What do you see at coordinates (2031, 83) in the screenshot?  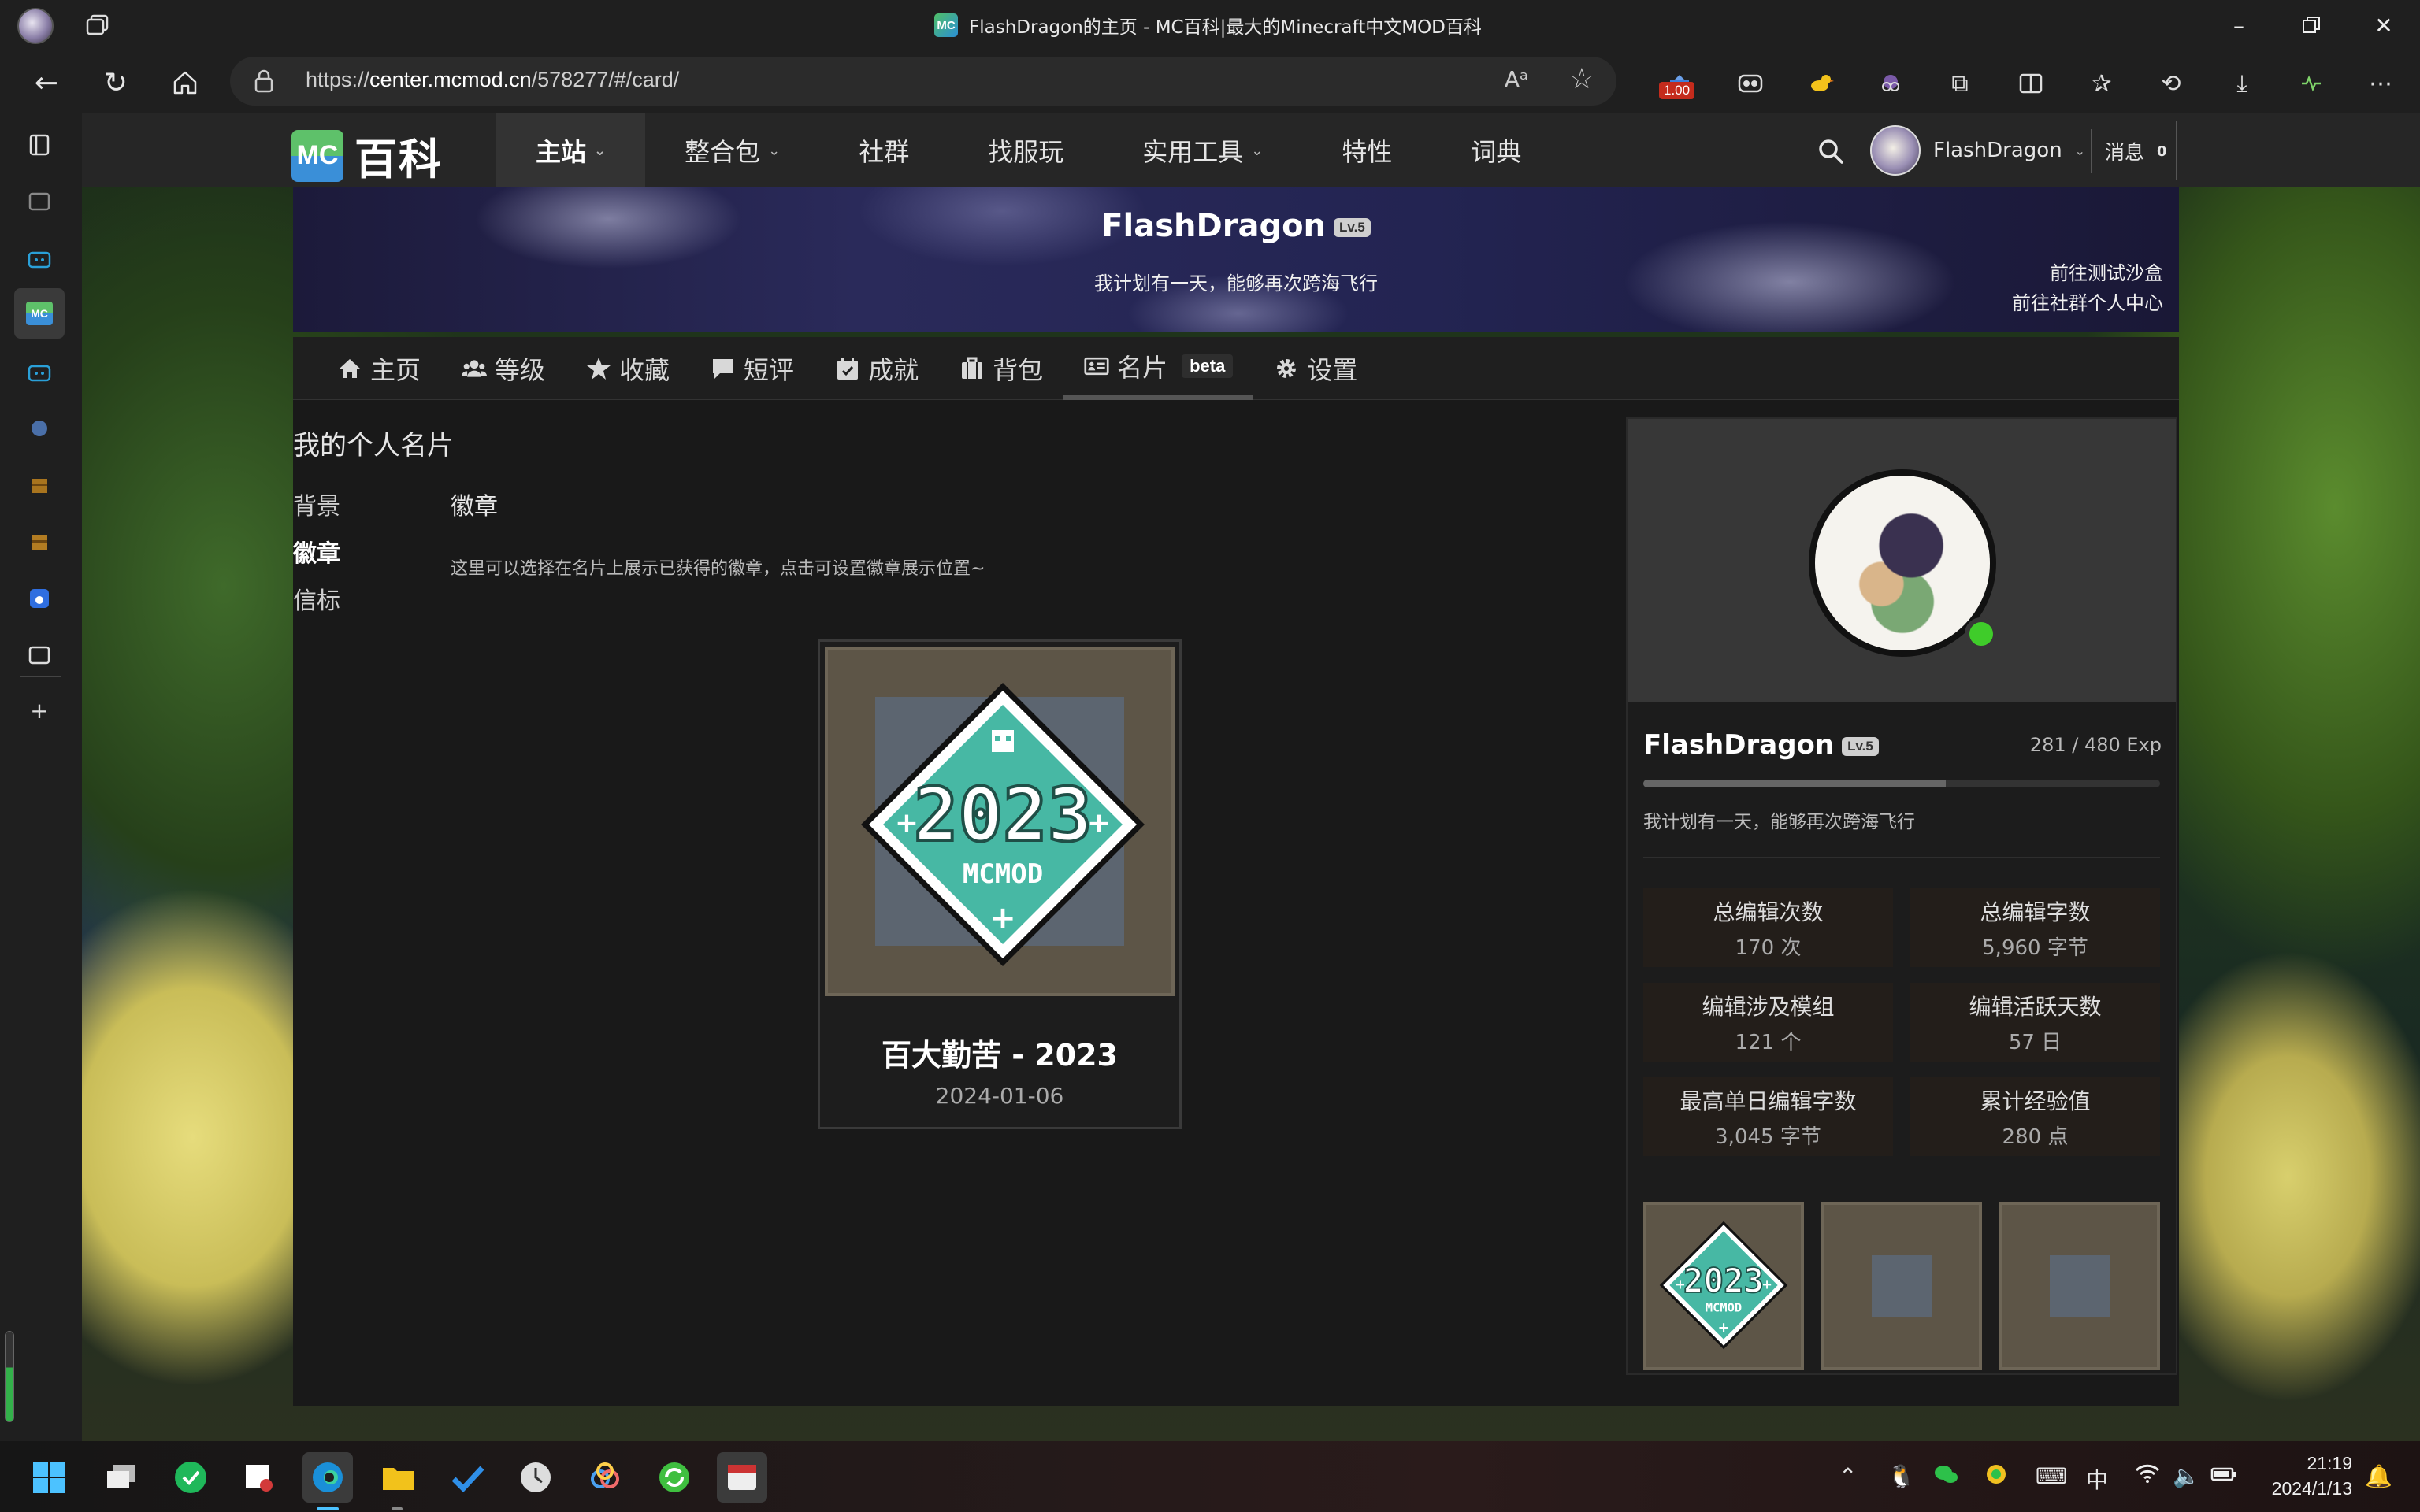 I see `split-screen-icon` at bounding box center [2031, 83].